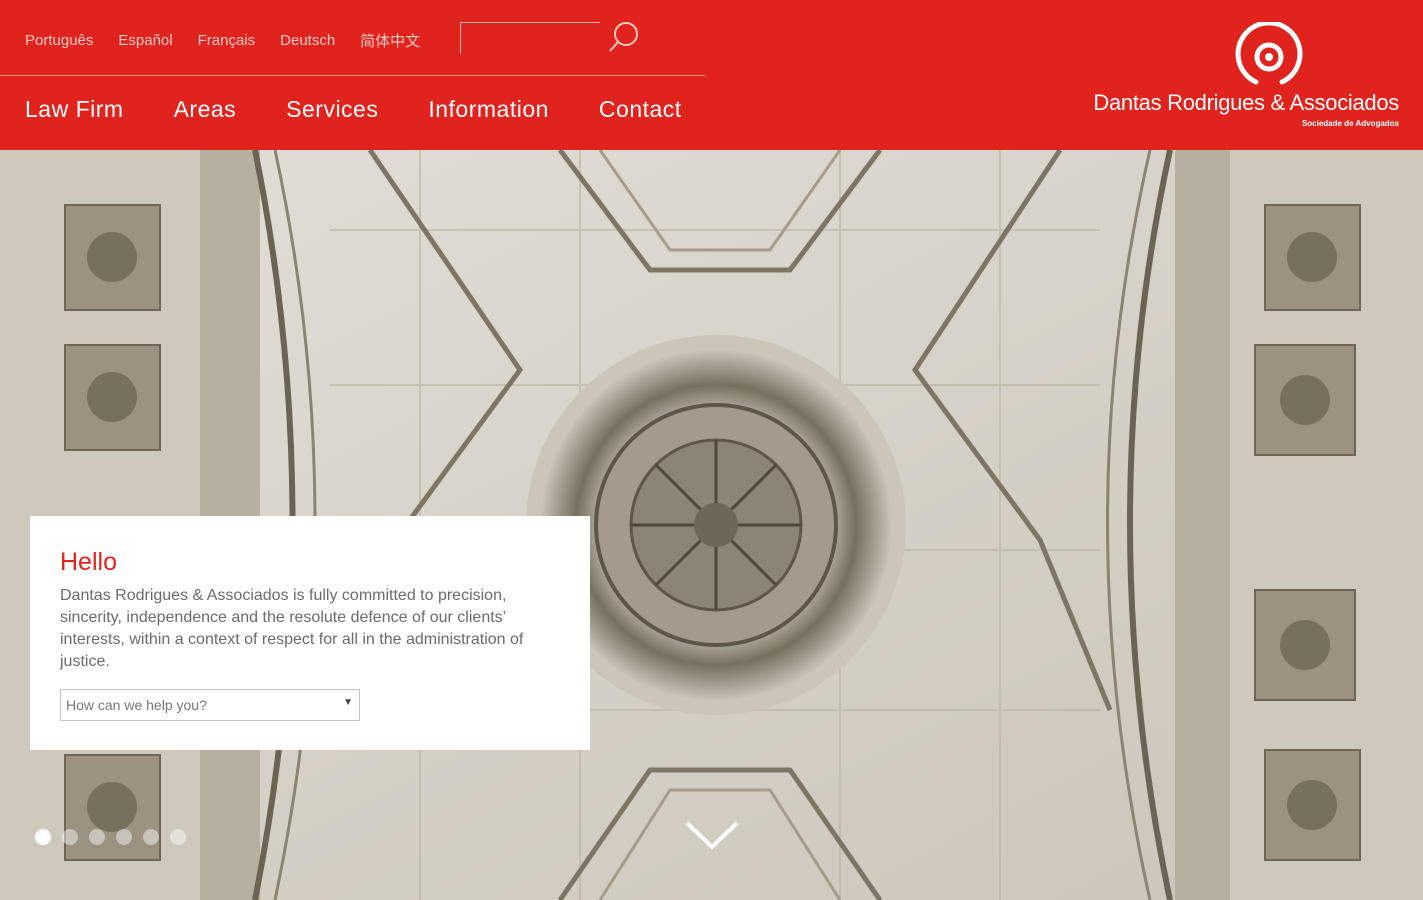  What do you see at coordinates (307, 40) in the screenshot?
I see `lang-deutsch: Deutsch` at bounding box center [307, 40].